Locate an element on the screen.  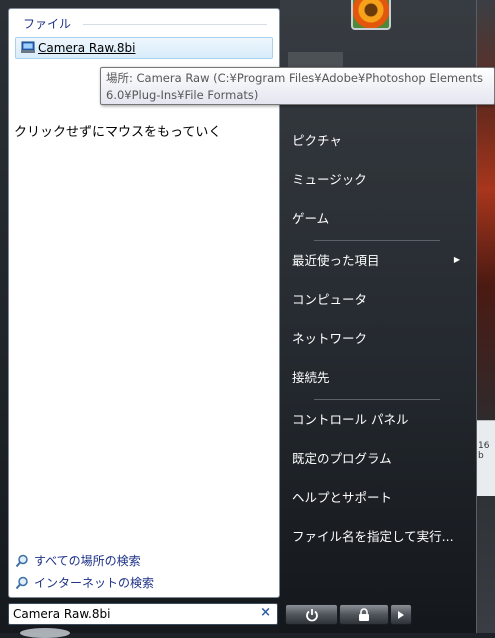
result-file-label: Camera Raw.8bi is located at coordinates (87, 48).